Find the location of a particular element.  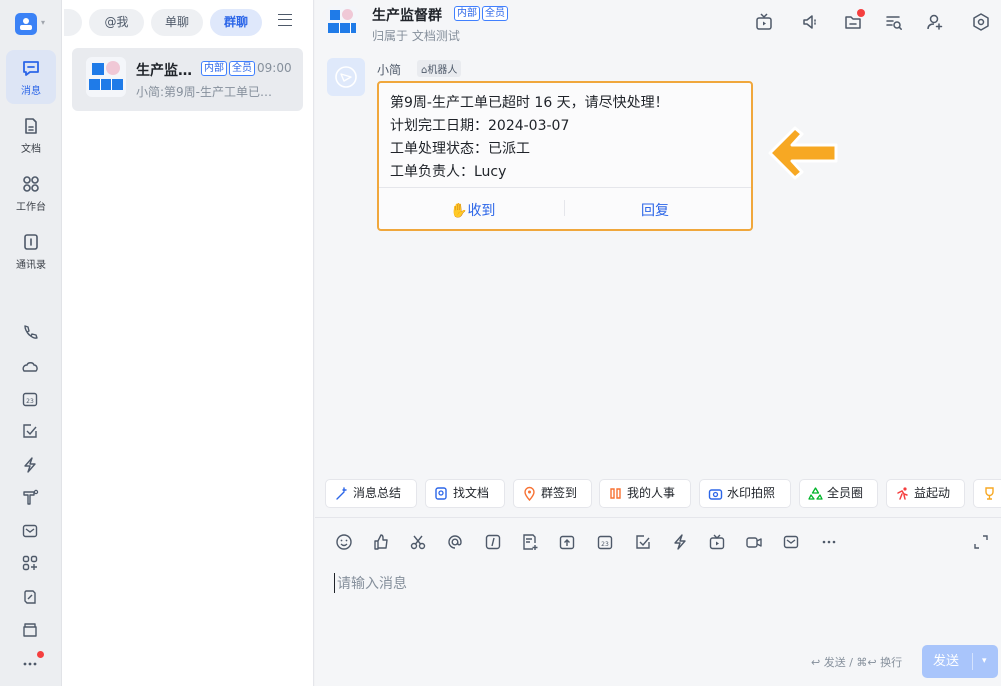

org-logo is located at coordinates (26, 24).